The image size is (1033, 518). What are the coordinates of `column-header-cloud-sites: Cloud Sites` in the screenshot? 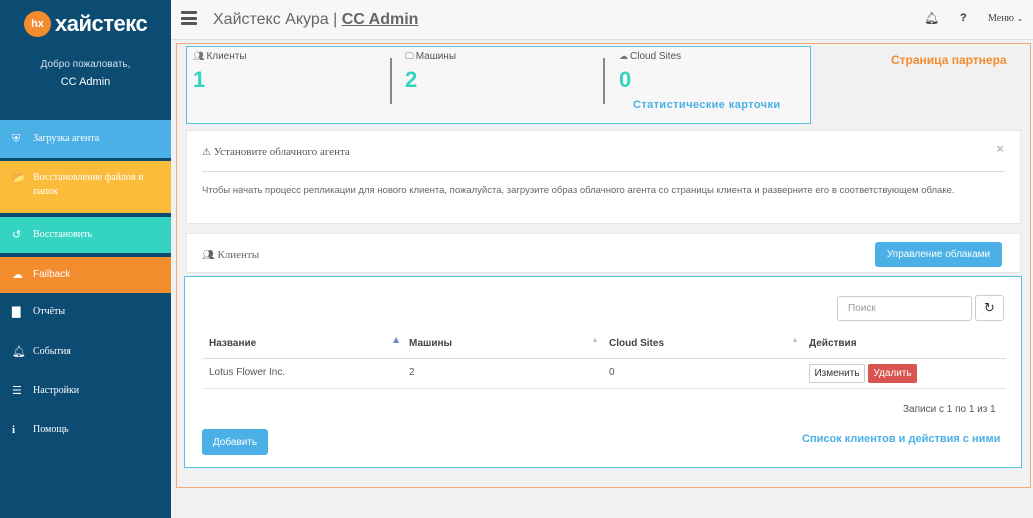 It's located at (636, 343).